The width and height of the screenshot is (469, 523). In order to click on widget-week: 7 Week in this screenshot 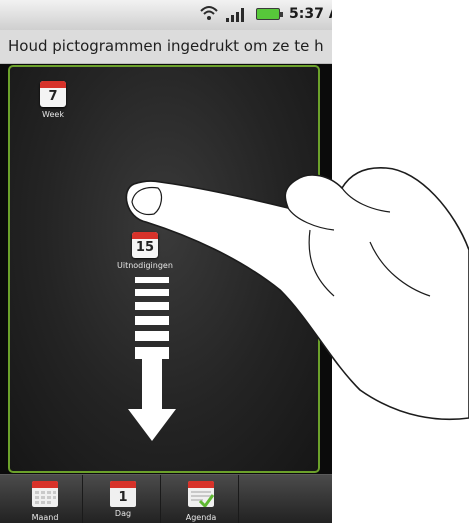, I will do `click(53, 100)`.